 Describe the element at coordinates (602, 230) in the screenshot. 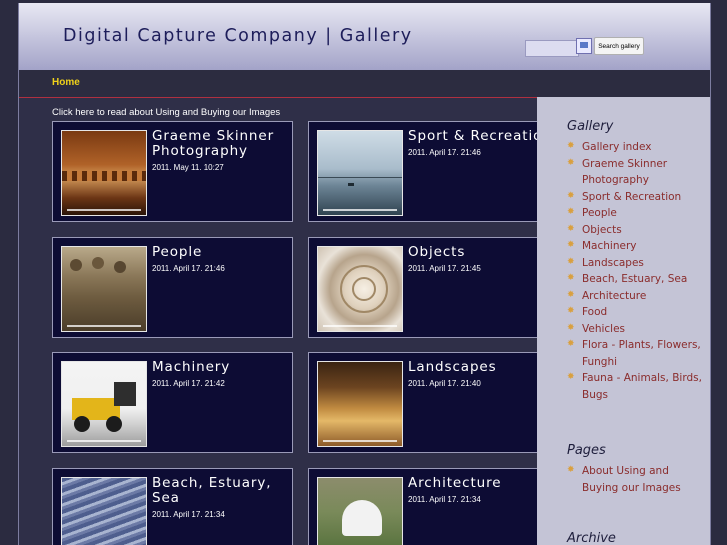

I see `sidebar-link-label: Objects` at that location.